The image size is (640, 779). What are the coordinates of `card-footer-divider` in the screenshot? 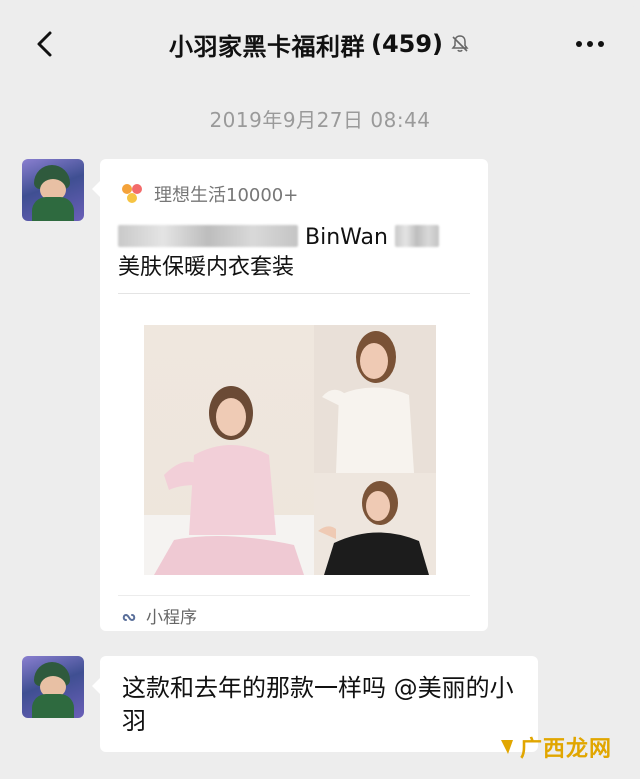 It's located at (294, 595).